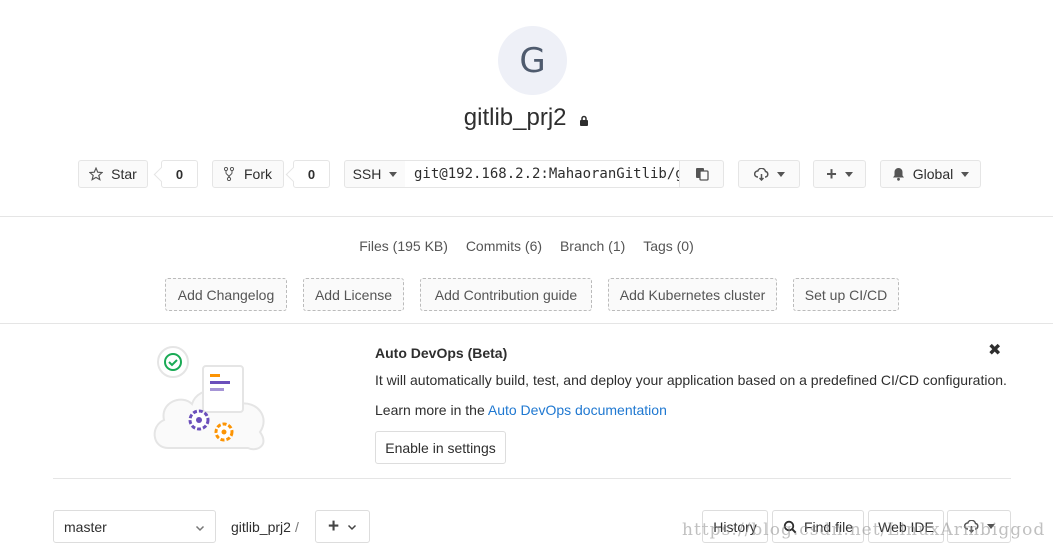 This screenshot has width=1053, height=551. I want to click on close-icon: ✖, so click(994, 350).